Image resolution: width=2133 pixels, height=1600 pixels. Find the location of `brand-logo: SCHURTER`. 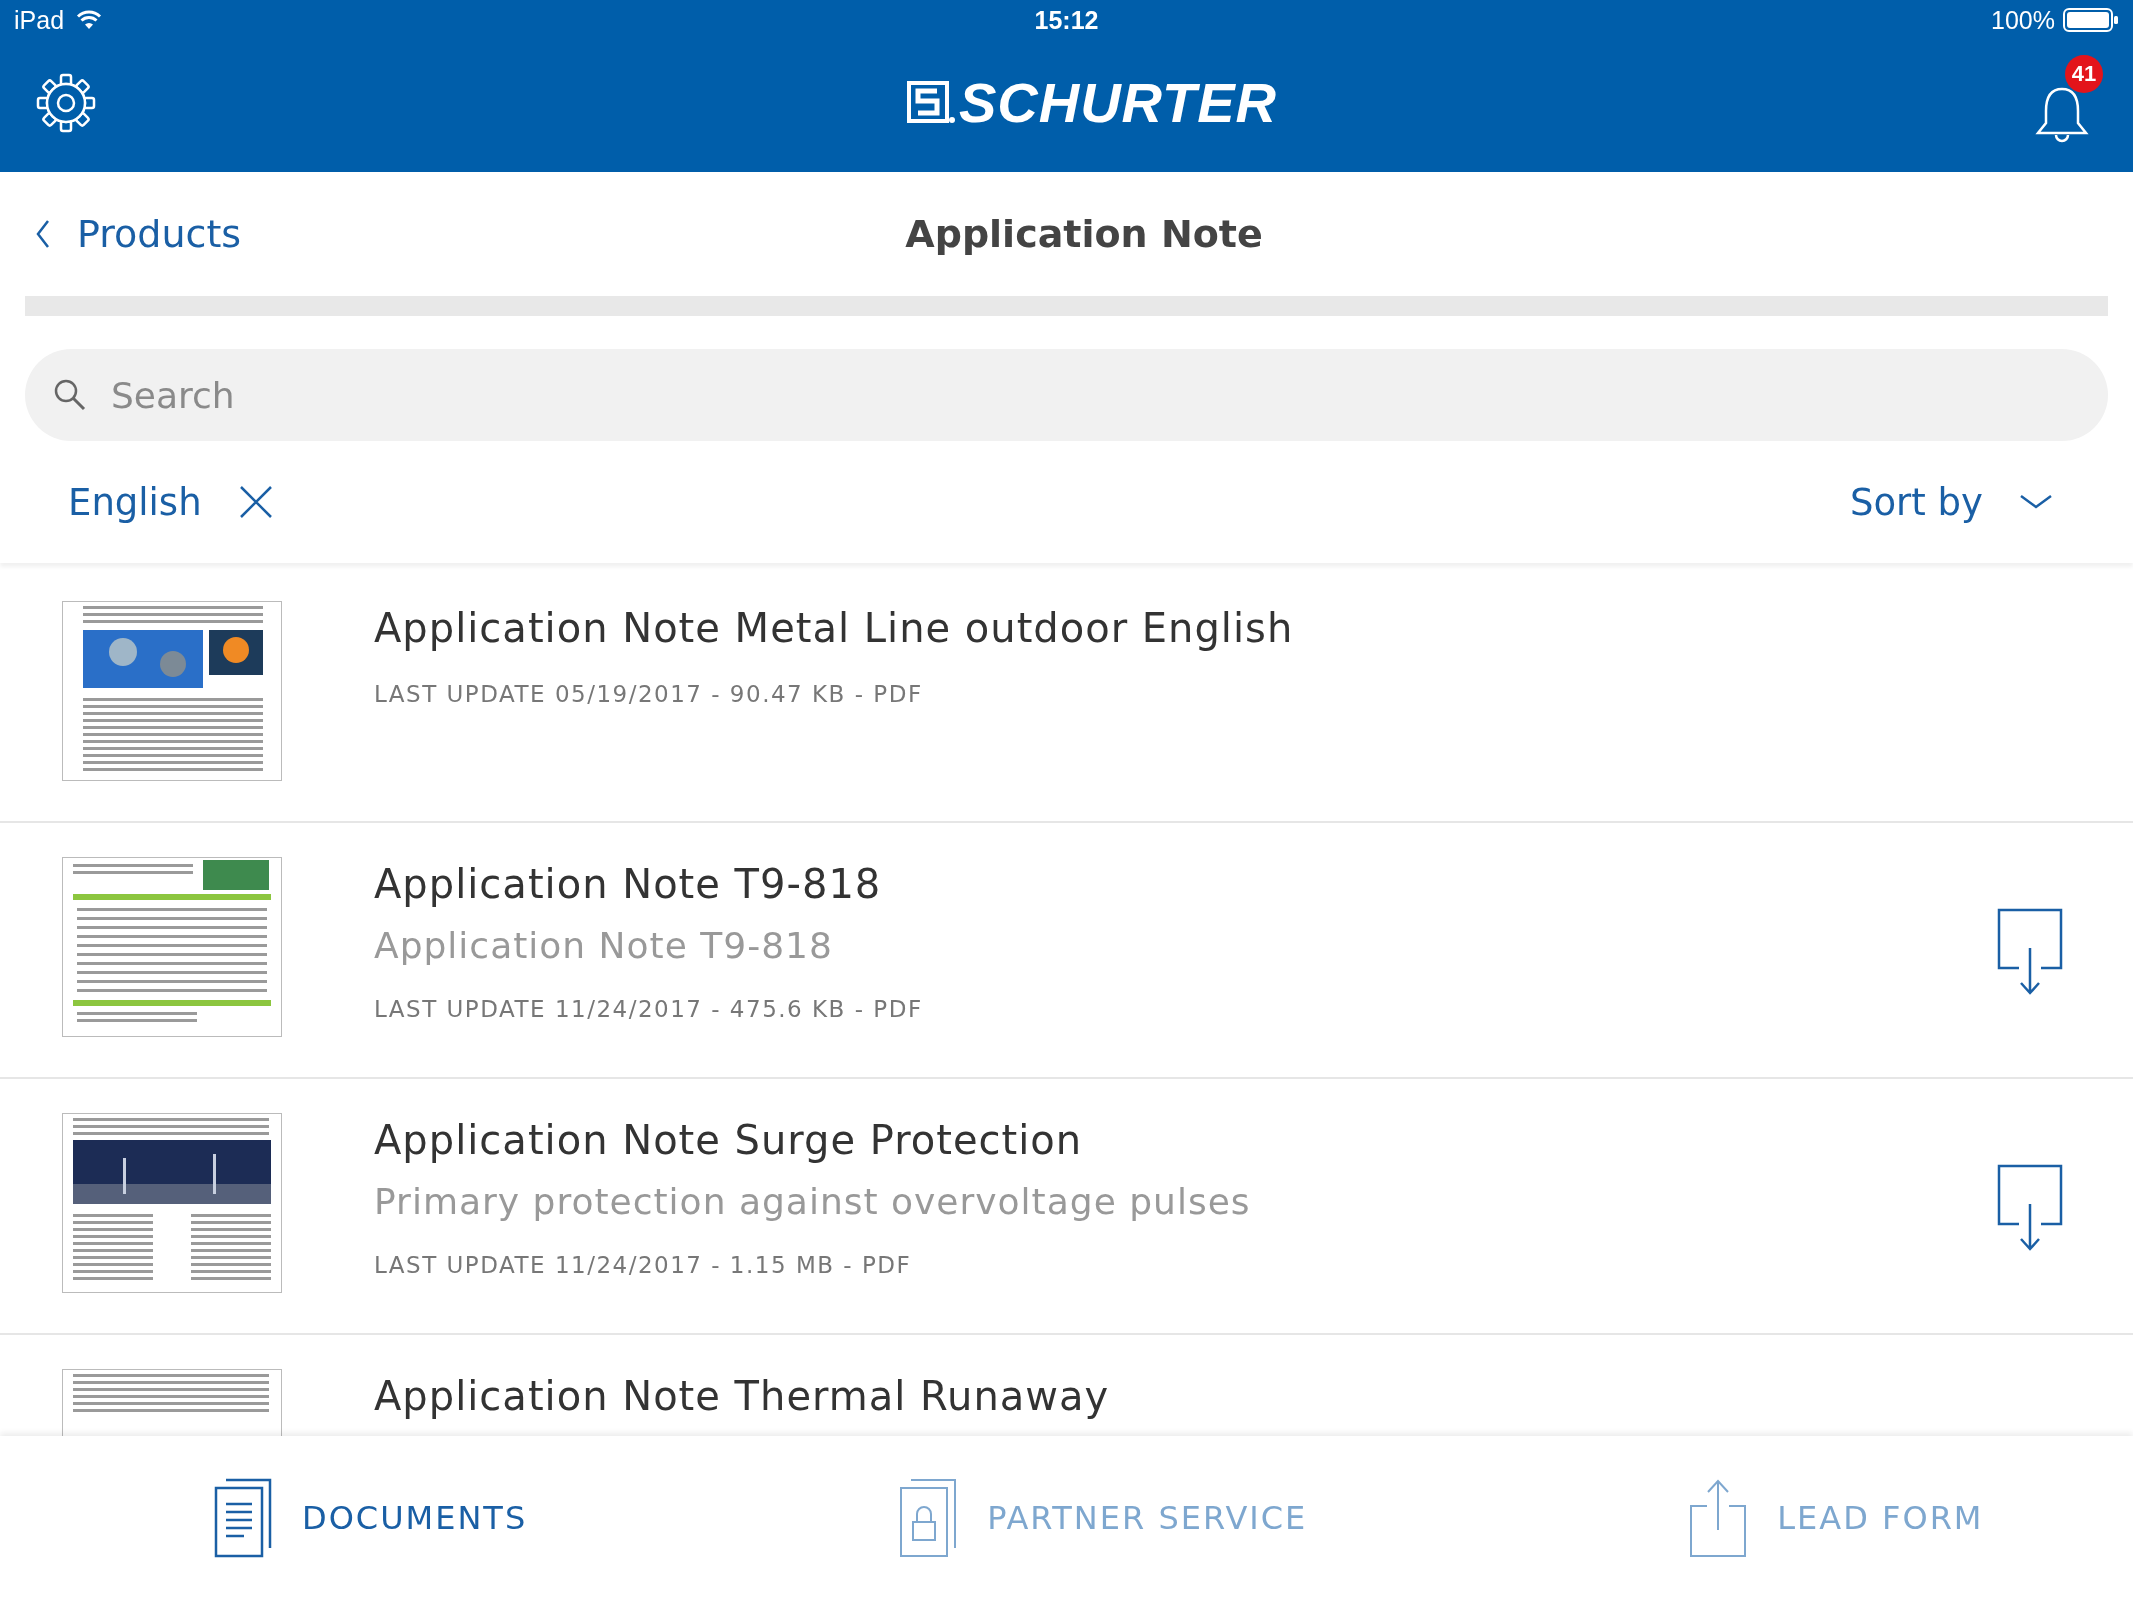

brand-logo: SCHURTER is located at coordinates (1118, 103).